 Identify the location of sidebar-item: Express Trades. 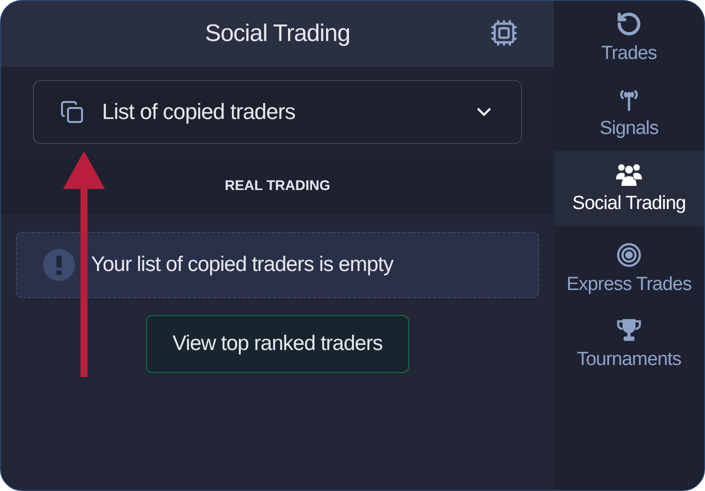
(629, 266).